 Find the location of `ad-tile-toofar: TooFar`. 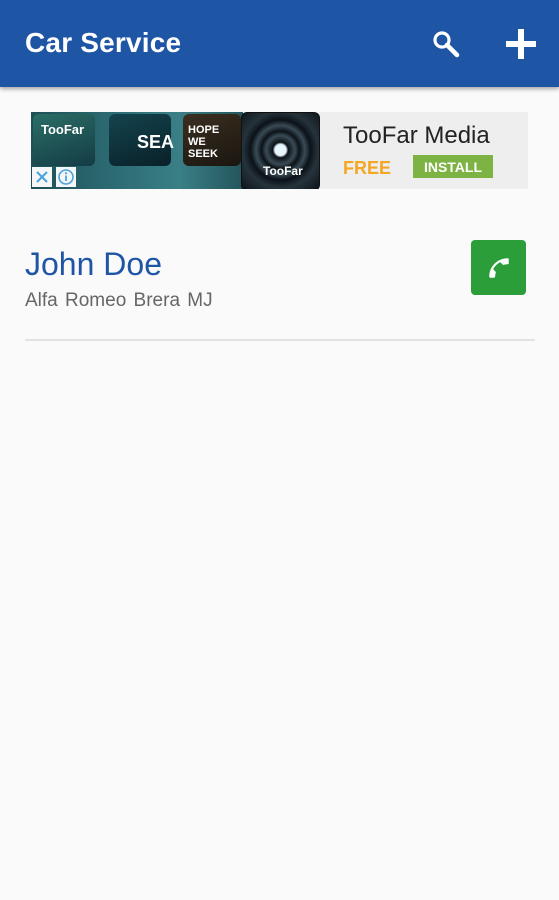

ad-tile-toofar: TooFar is located at coordinates (64, 140).